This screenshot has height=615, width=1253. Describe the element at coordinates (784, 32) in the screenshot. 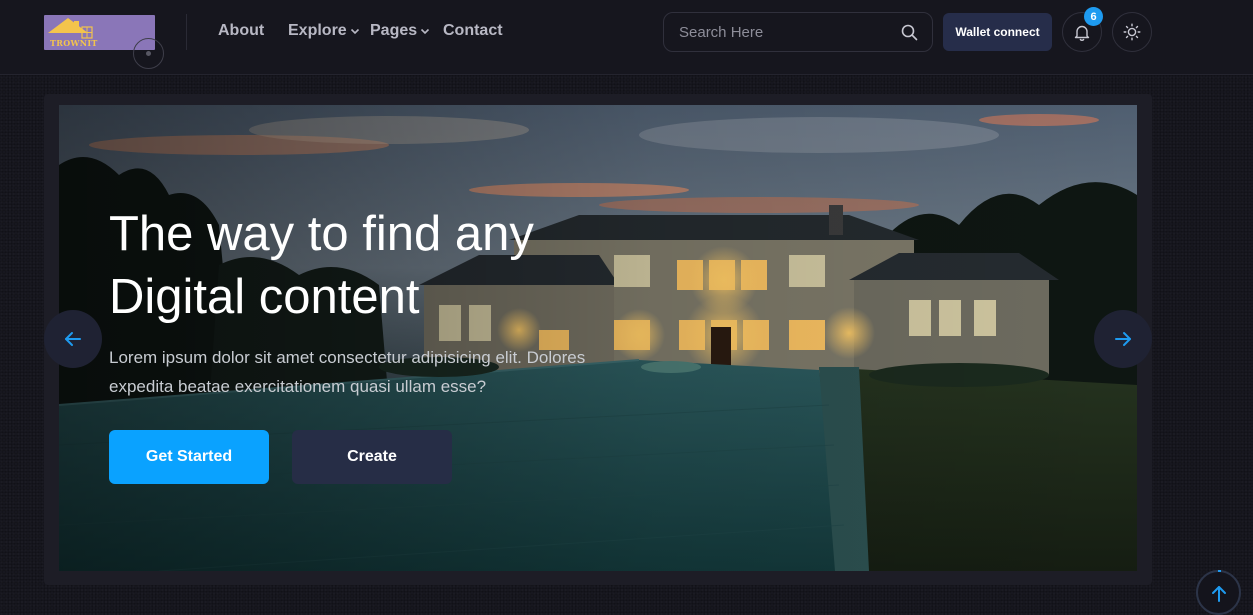

I see `search-input` at that location.